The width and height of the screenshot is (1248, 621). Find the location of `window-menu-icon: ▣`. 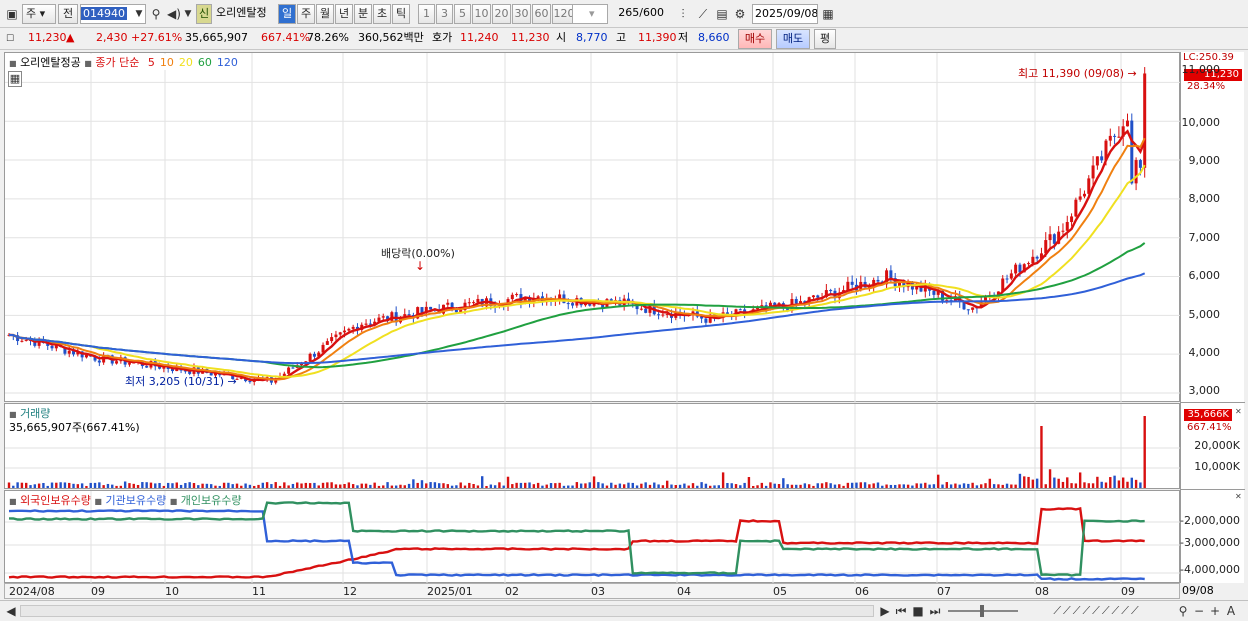

window-menu-icon: ▣ is located at coordinates (12, 14).